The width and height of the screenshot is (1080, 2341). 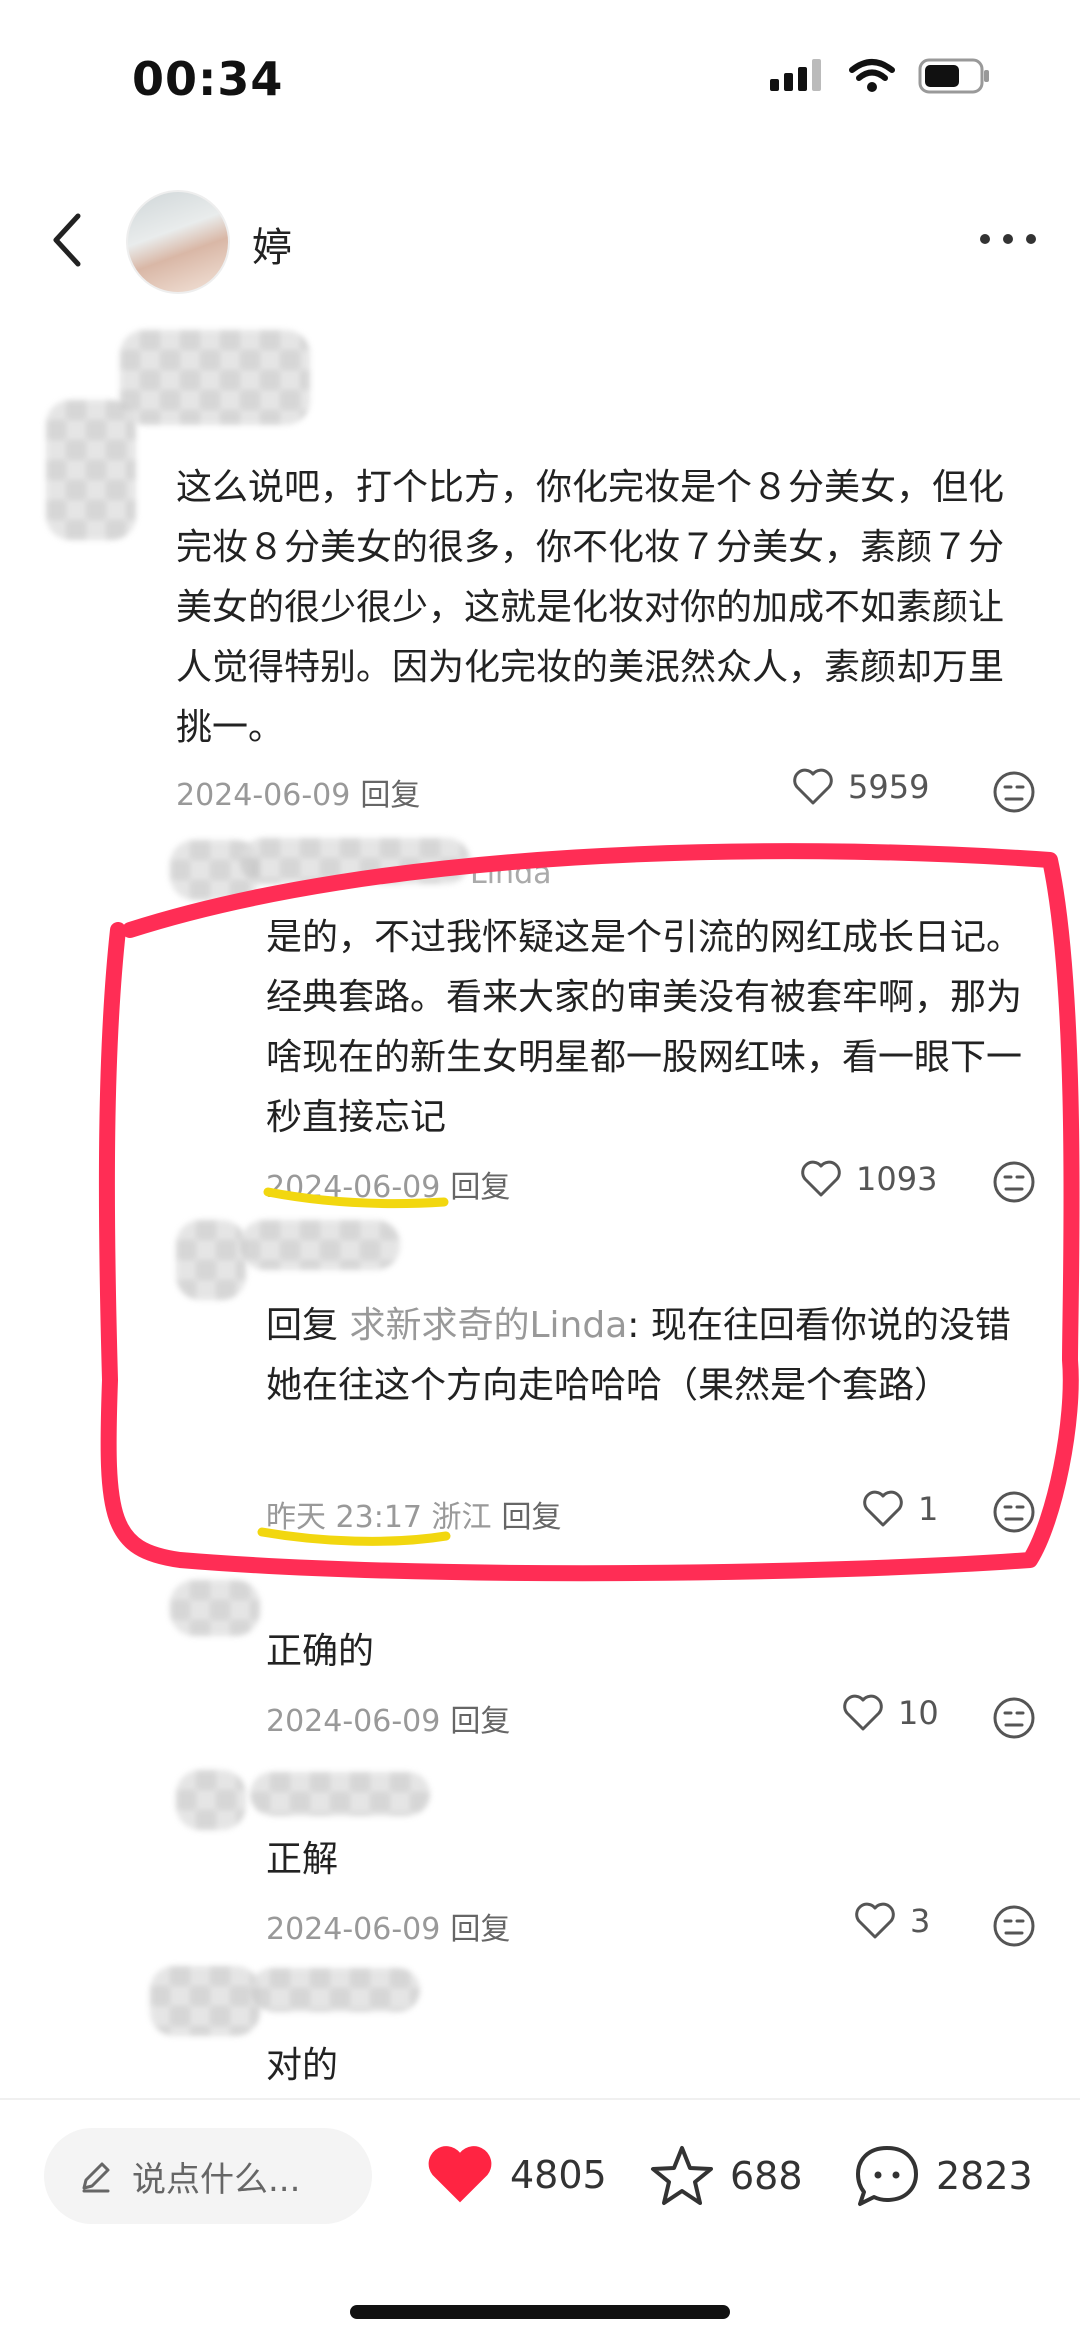 What do you see at coordinates (344, 1517) in the screenshot?
I see `reply-date: 昨天 23:17` at bounding box center [344, 1517].